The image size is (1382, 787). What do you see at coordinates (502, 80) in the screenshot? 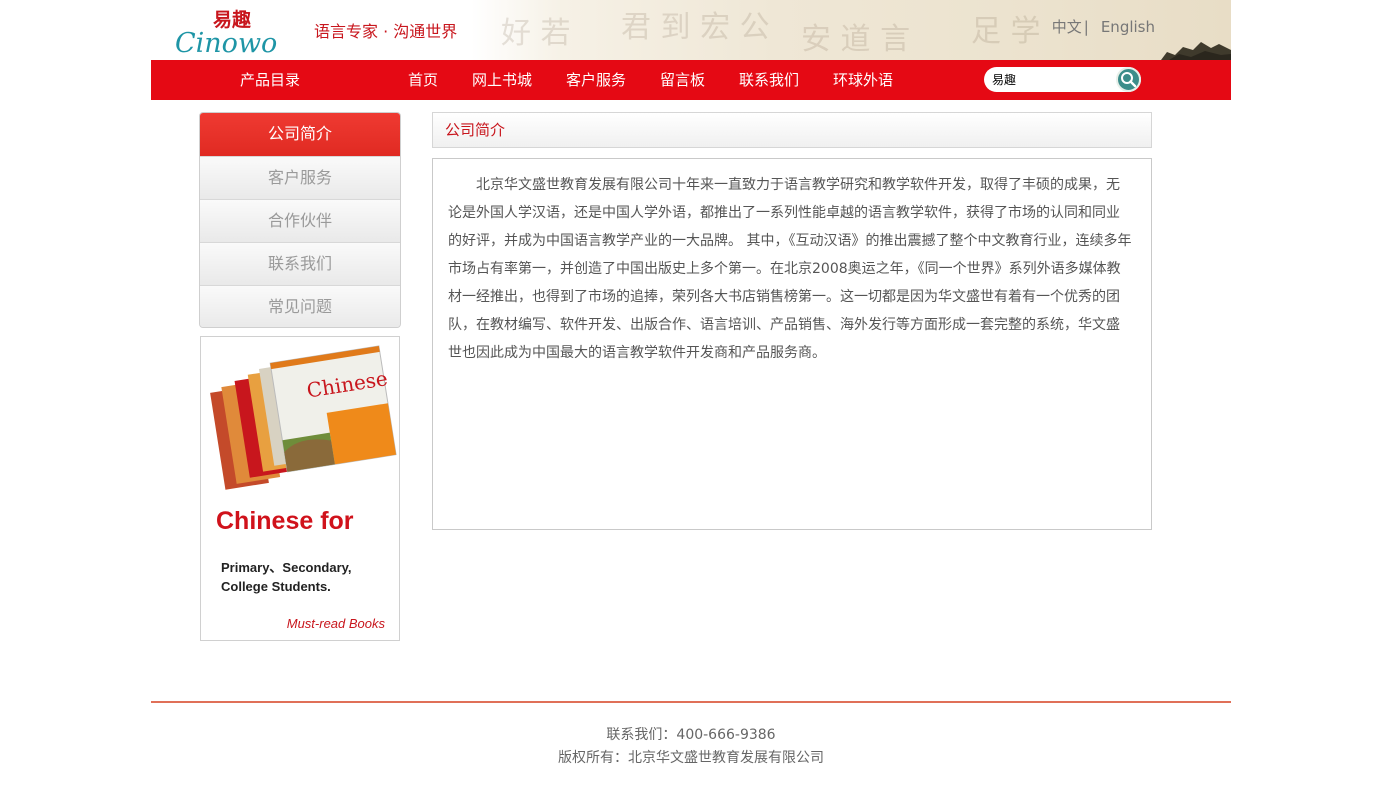
I see `nav-online-bookstore: 网上书城` at bounding box center [502, 80].